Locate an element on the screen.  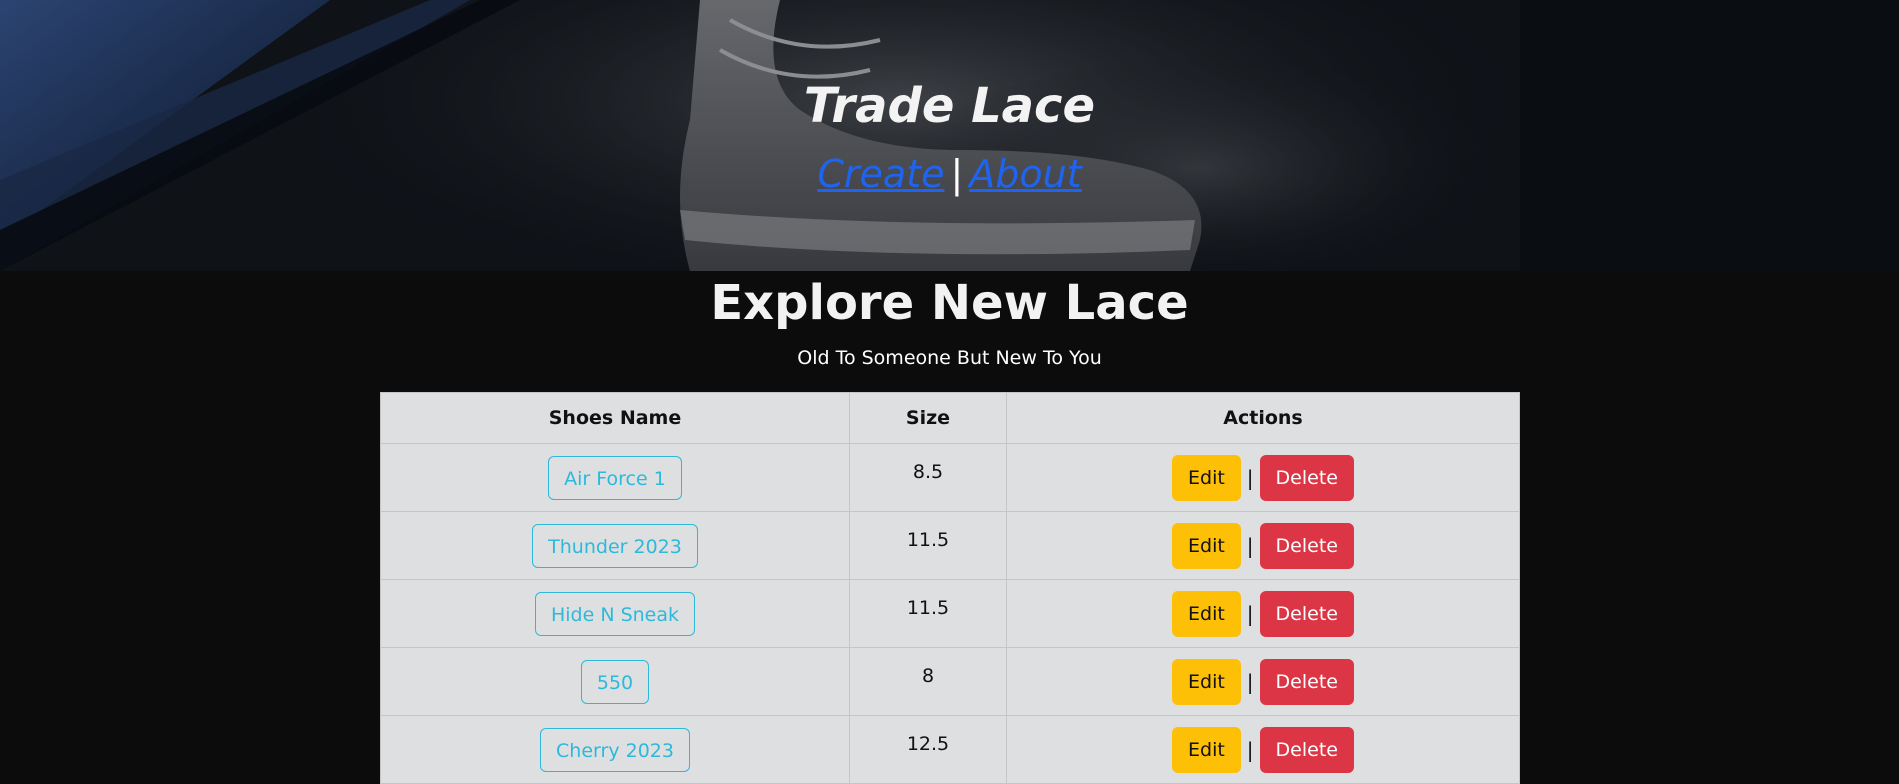
table-row: Thunder 2023 11.5 Edit | Delete is located at coordinates (950, 545).